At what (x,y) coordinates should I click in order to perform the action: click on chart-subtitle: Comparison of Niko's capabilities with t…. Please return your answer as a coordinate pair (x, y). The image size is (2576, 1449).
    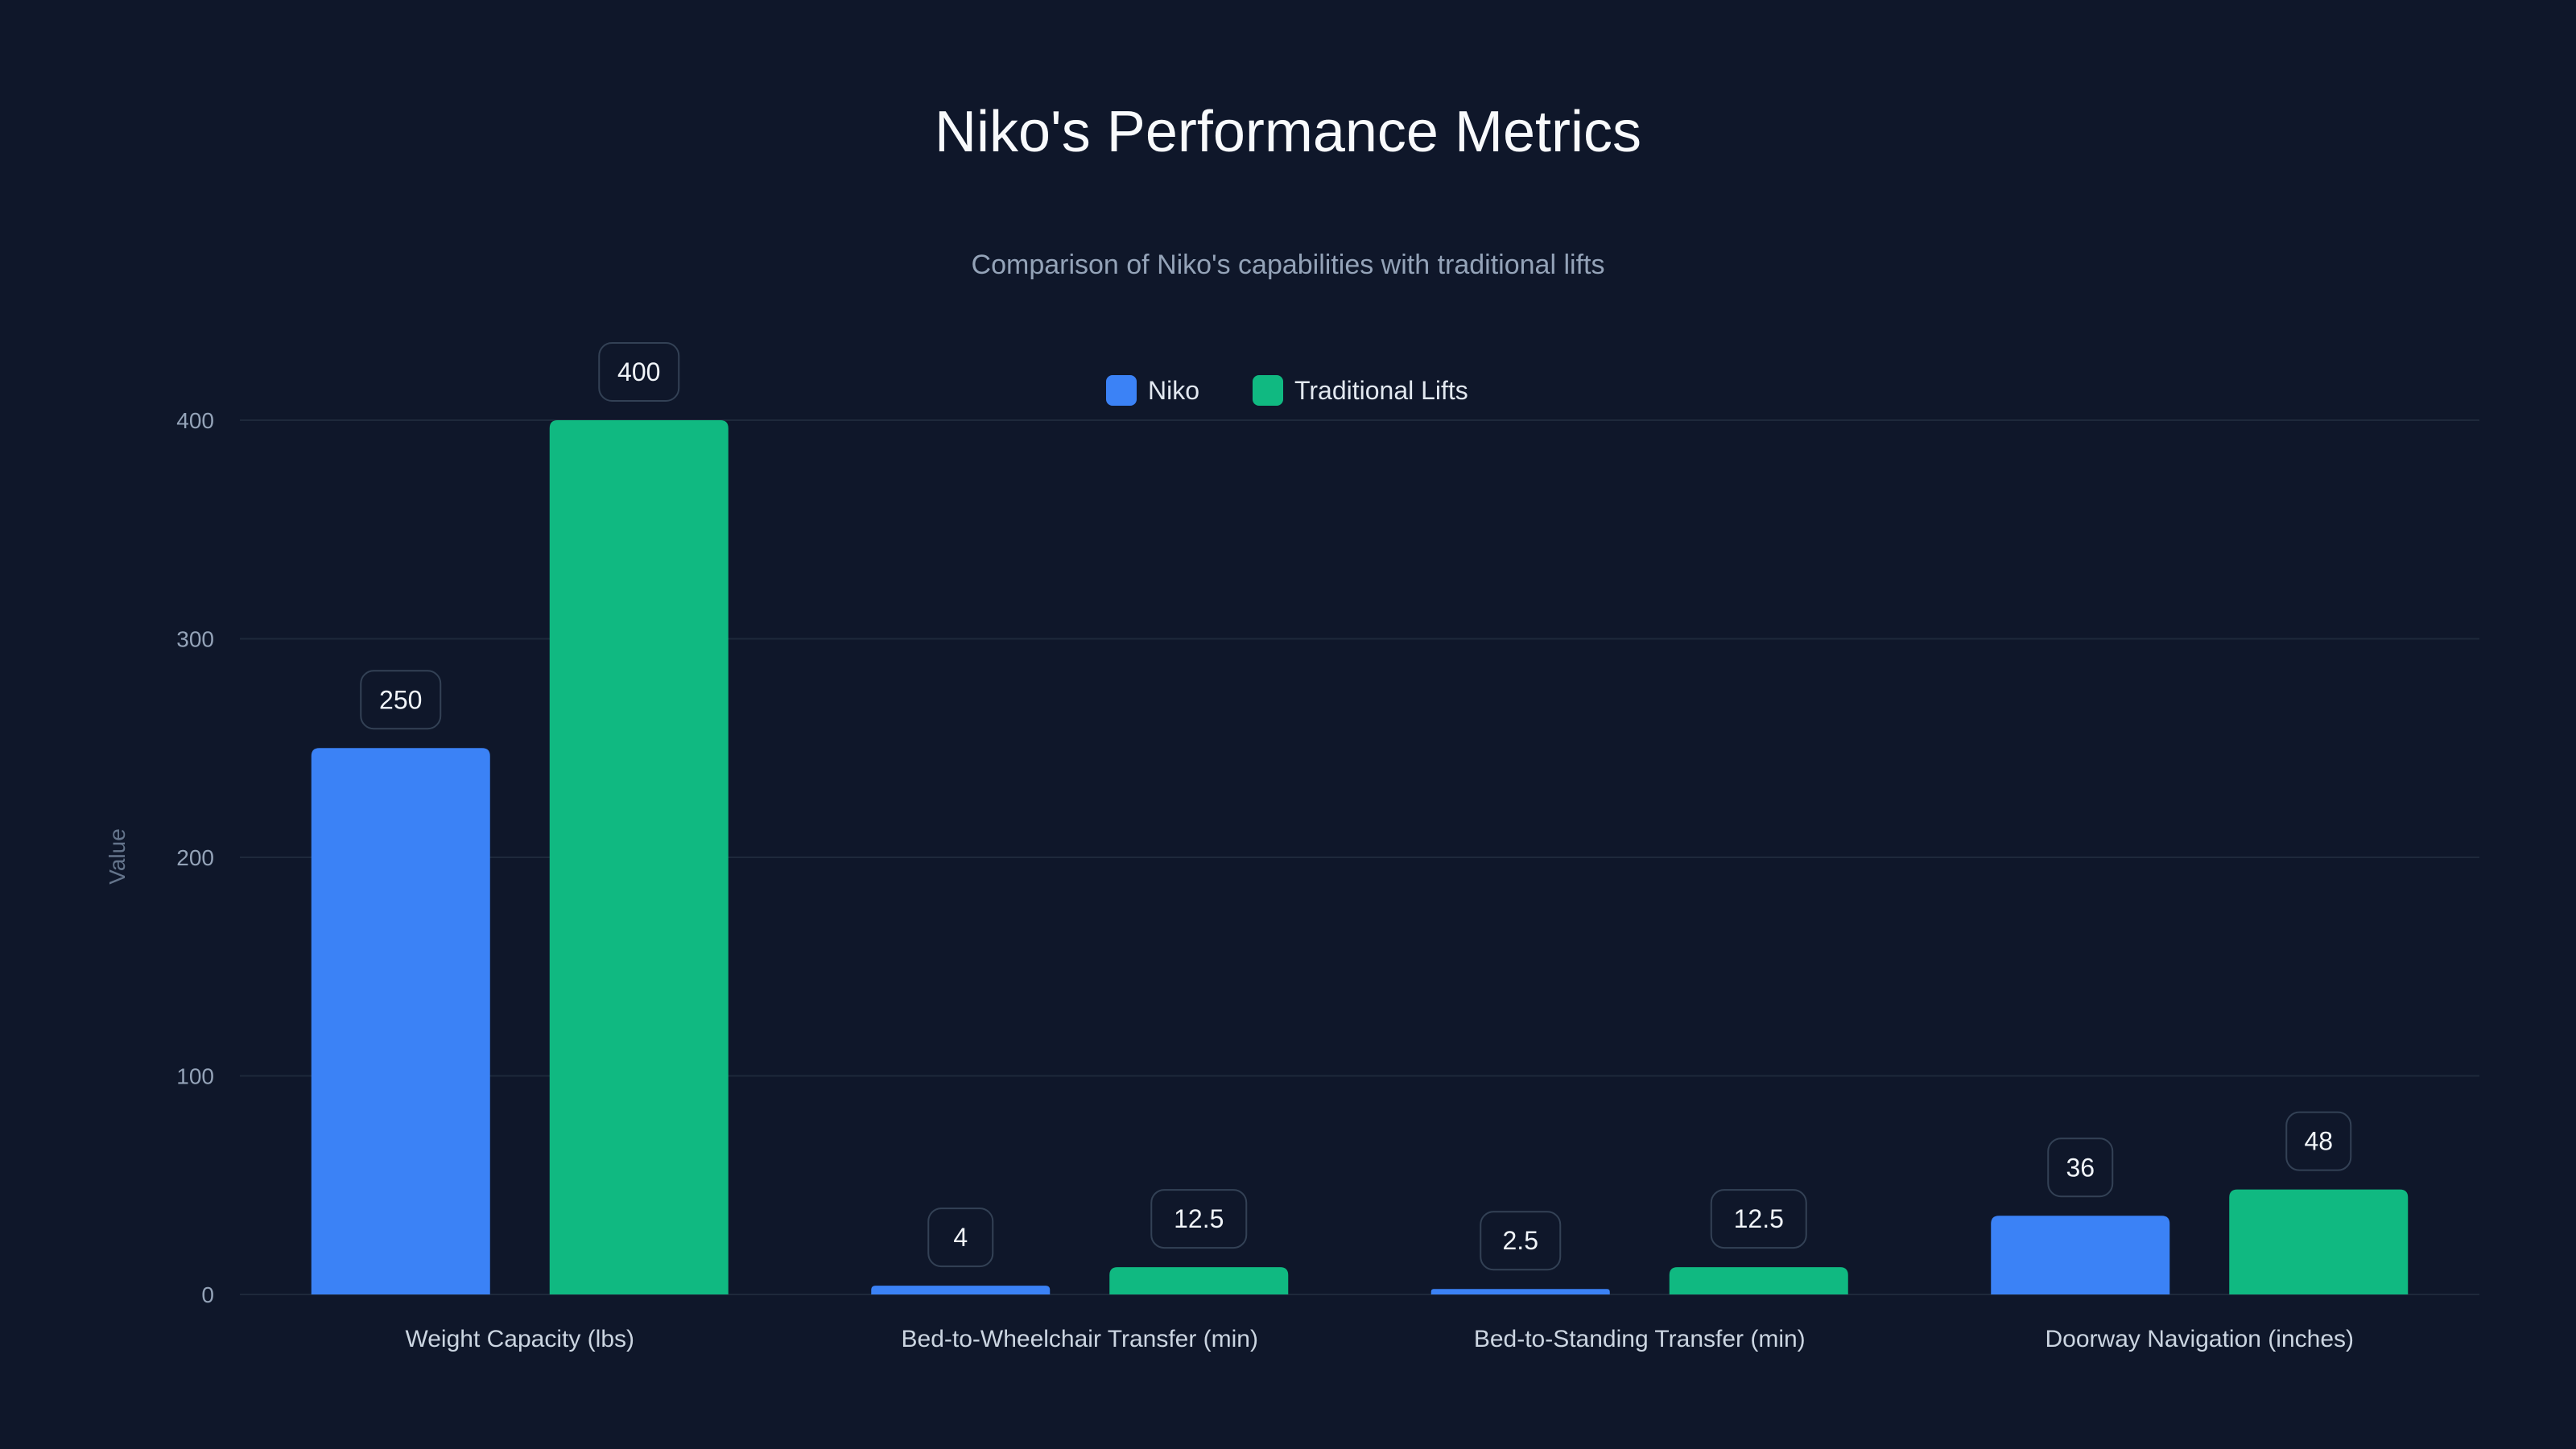
    Looking at the image, I should click on (1288, 265).